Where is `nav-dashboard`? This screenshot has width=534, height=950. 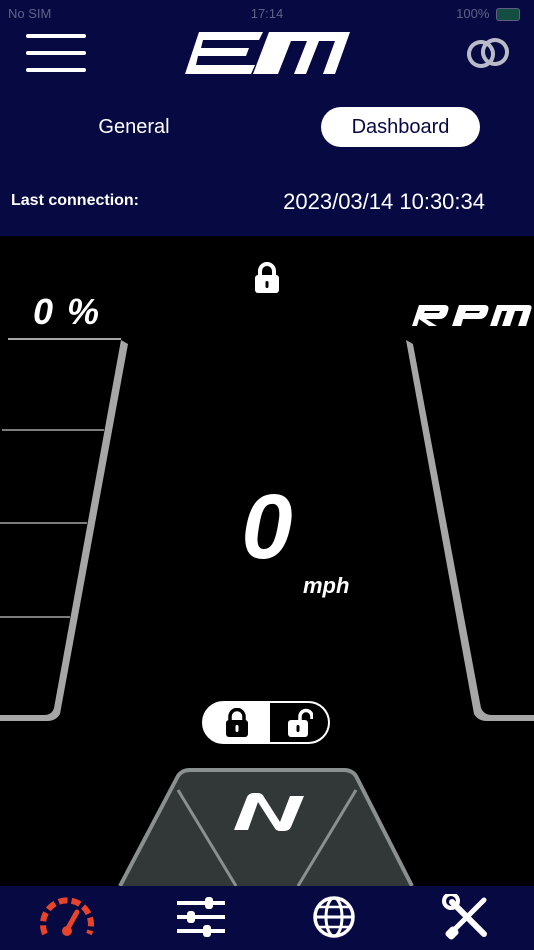
nav-dashboard is located at coordinates (67, 918).